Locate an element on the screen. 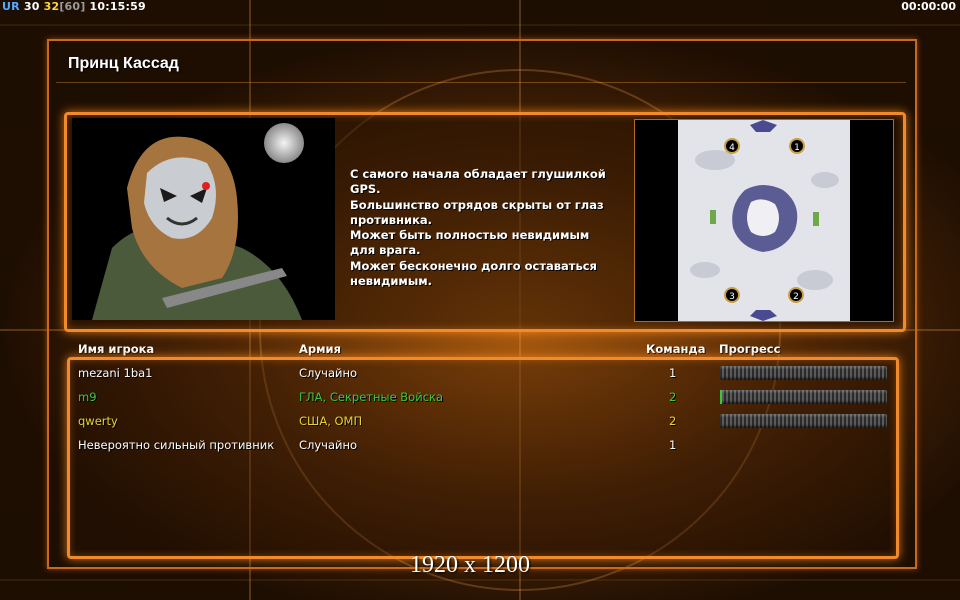 This screenshot has height=600, width=960. start-position-4-icon: 4 is located at coordinates (732, 146).